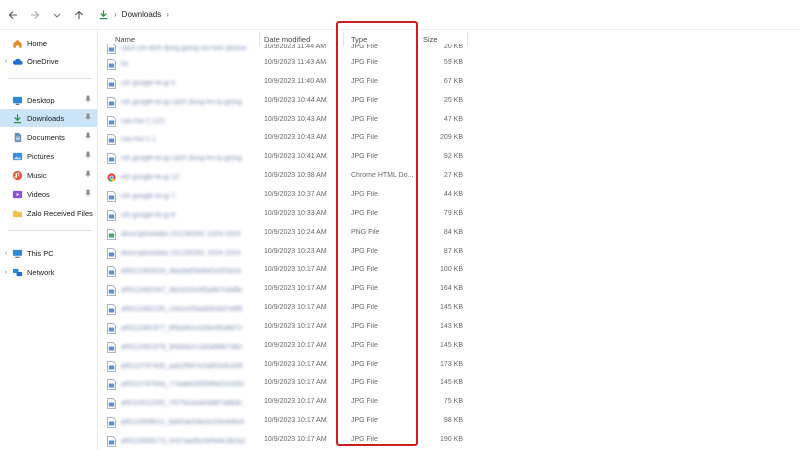  What do you see at coordinates (183, 140) in the screenshot?
I see `file-name-cell: cau-hoi-1 1` at bounding box center [183, 140].